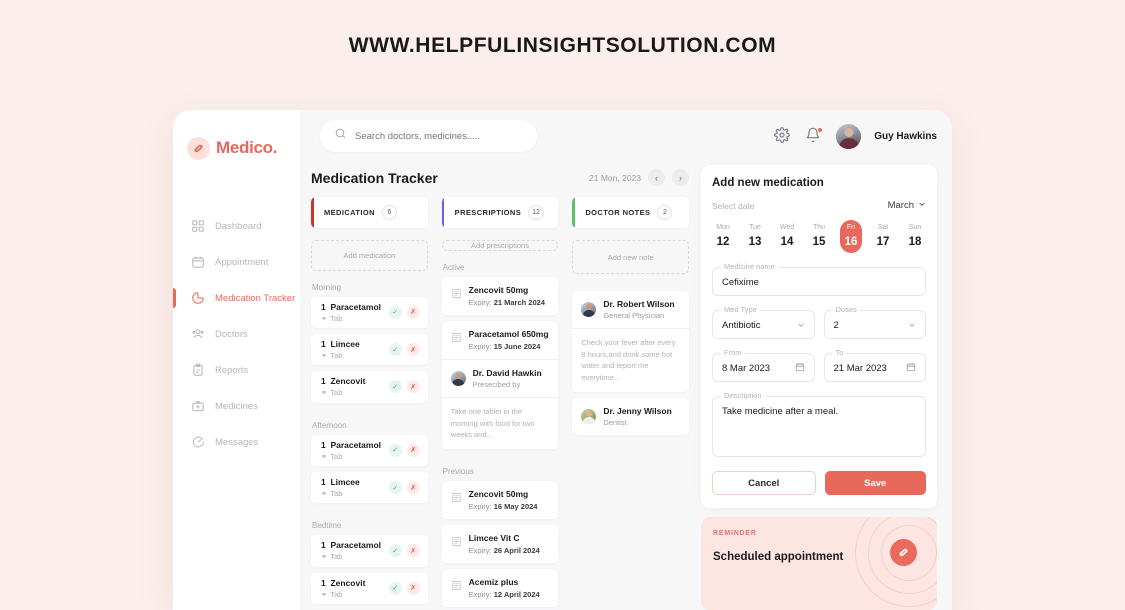  What do you see at coordinates (439, 136) in the screenshot?
I see `search-input` at bounding box center [439, 136].